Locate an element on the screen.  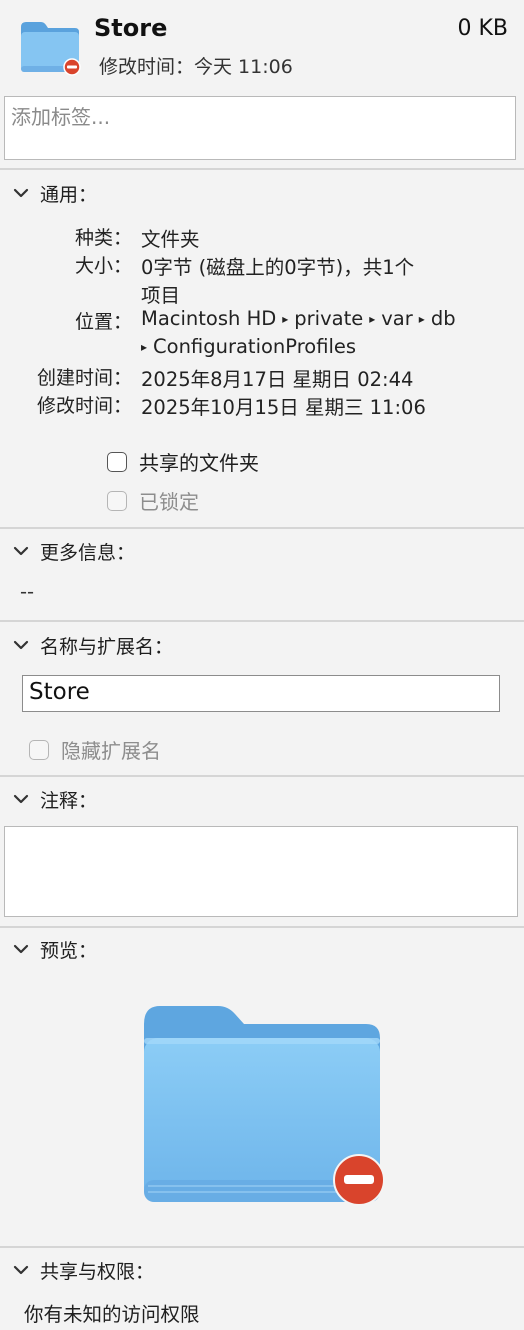
shared-folder-checkbox: 共享的文件夹 is located at coordinates (183, 461).